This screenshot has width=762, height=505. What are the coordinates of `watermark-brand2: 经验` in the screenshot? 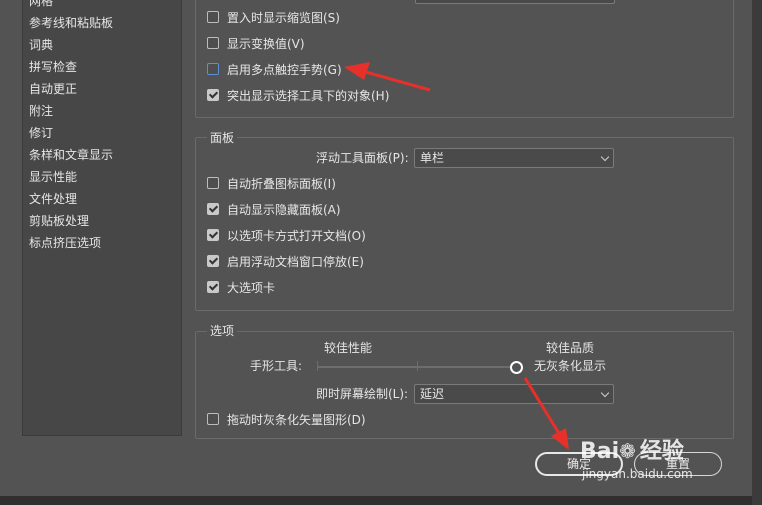 It's located at (661, 451).